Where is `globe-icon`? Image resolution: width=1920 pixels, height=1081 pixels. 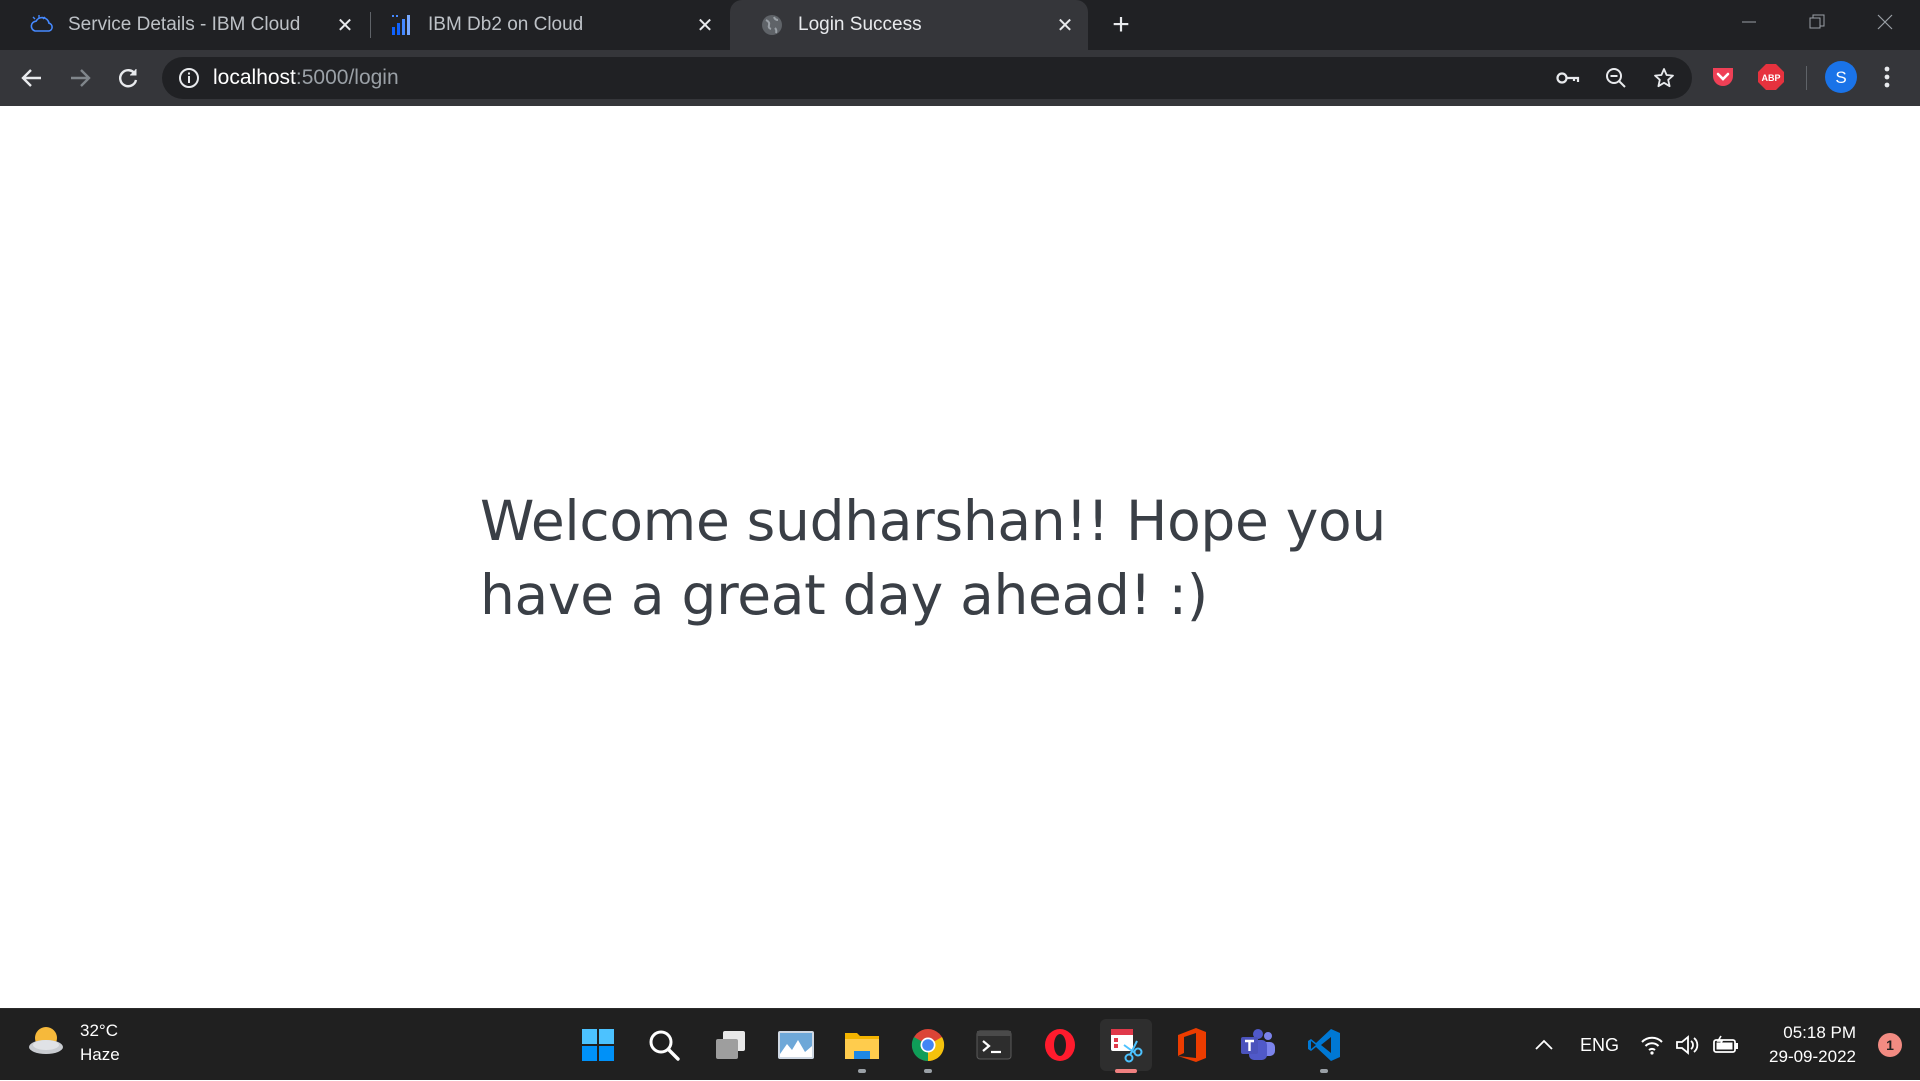
globe-icon is located at coordinates (772, 25).